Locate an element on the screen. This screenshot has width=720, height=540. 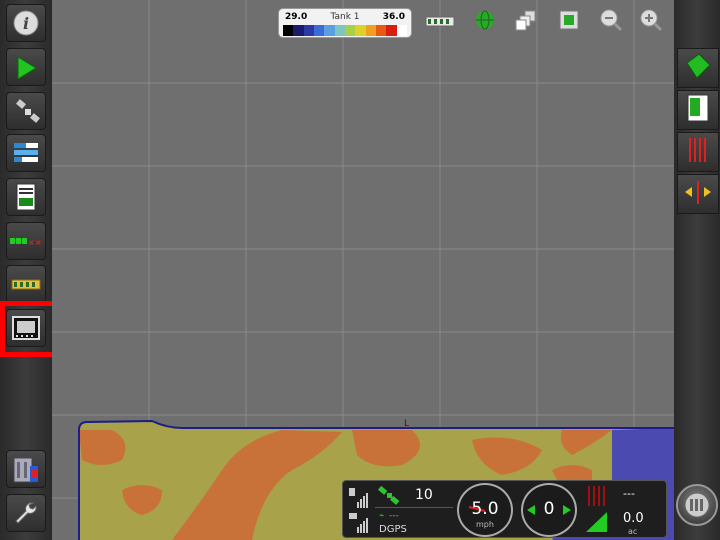
left-toolbar: i × × is located at coordinates (26, 270).